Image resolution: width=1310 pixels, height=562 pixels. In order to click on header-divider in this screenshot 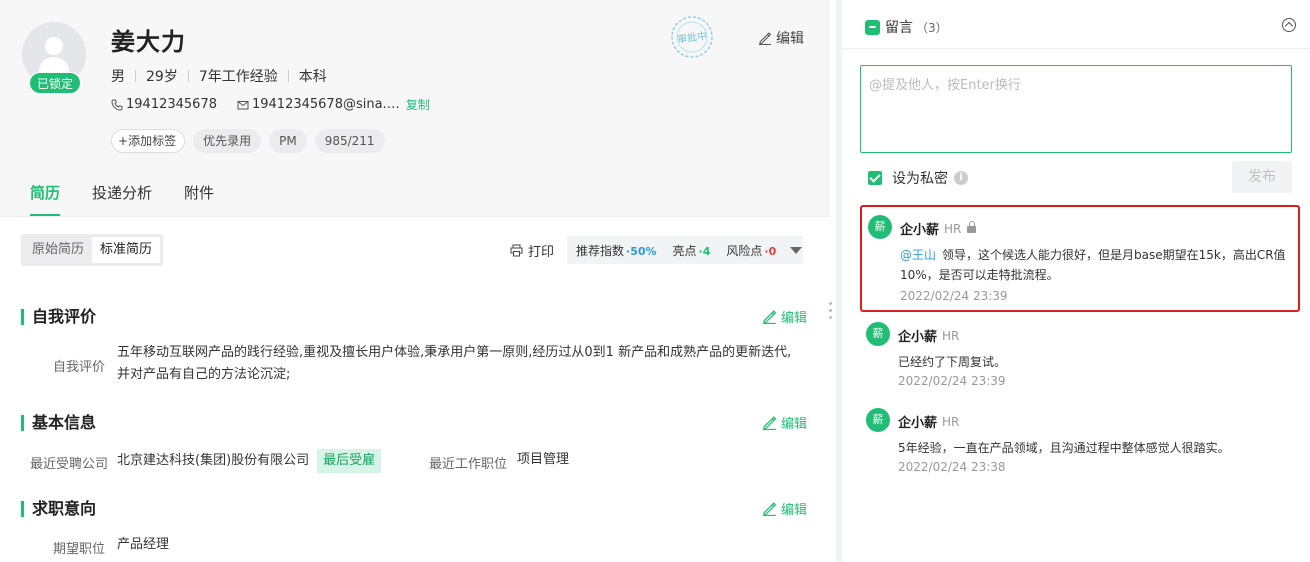, I will do `click(1076, 48)`.